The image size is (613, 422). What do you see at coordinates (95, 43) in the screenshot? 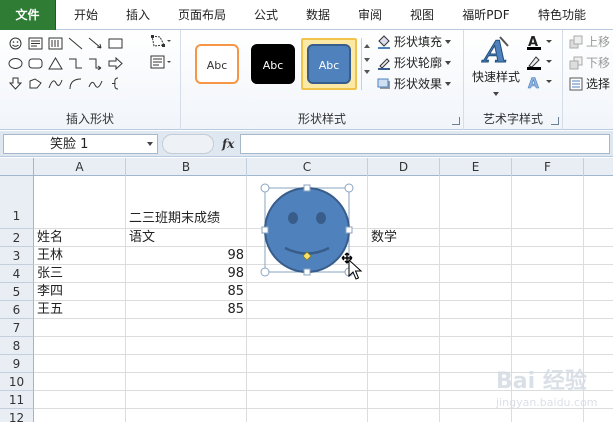
I see `arrow-line-shape-icon` at bounding box center [95, 43].